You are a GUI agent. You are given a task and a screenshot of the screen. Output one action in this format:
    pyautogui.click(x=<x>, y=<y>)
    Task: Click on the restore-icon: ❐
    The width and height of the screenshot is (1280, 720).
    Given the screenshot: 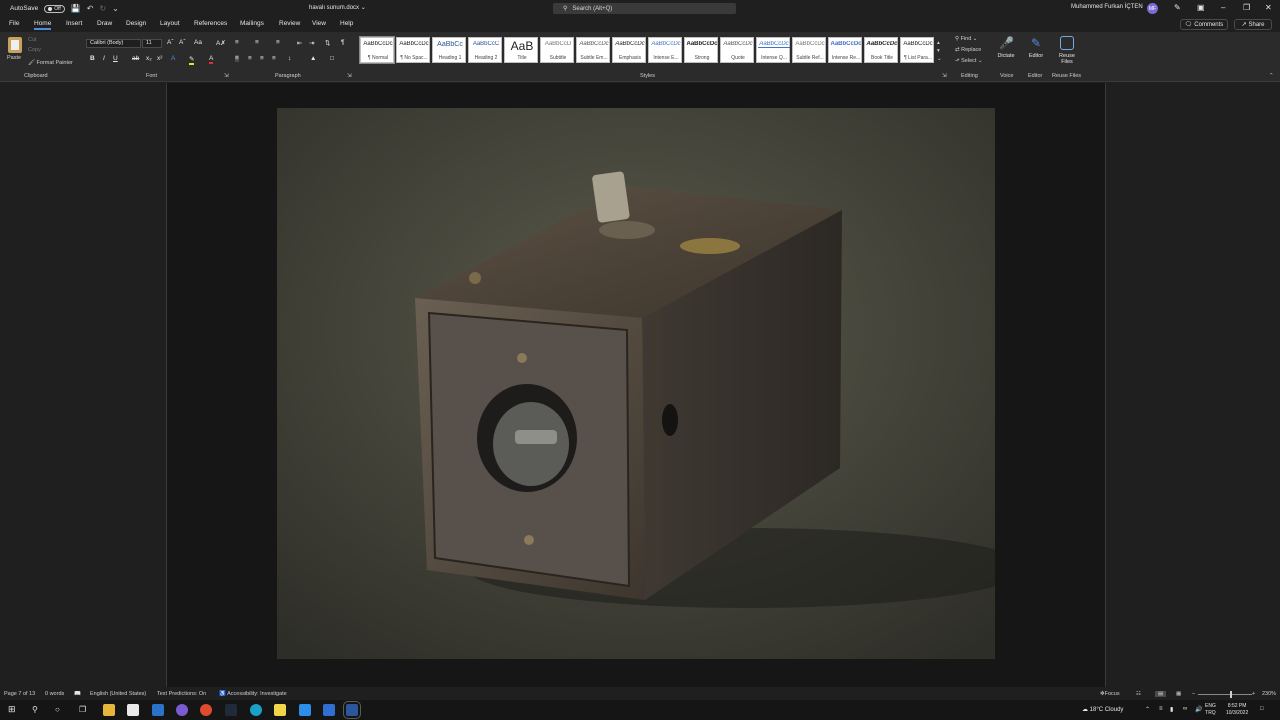 What is the action you would take?
    pyautogui.click(x=1246, y=7)
    